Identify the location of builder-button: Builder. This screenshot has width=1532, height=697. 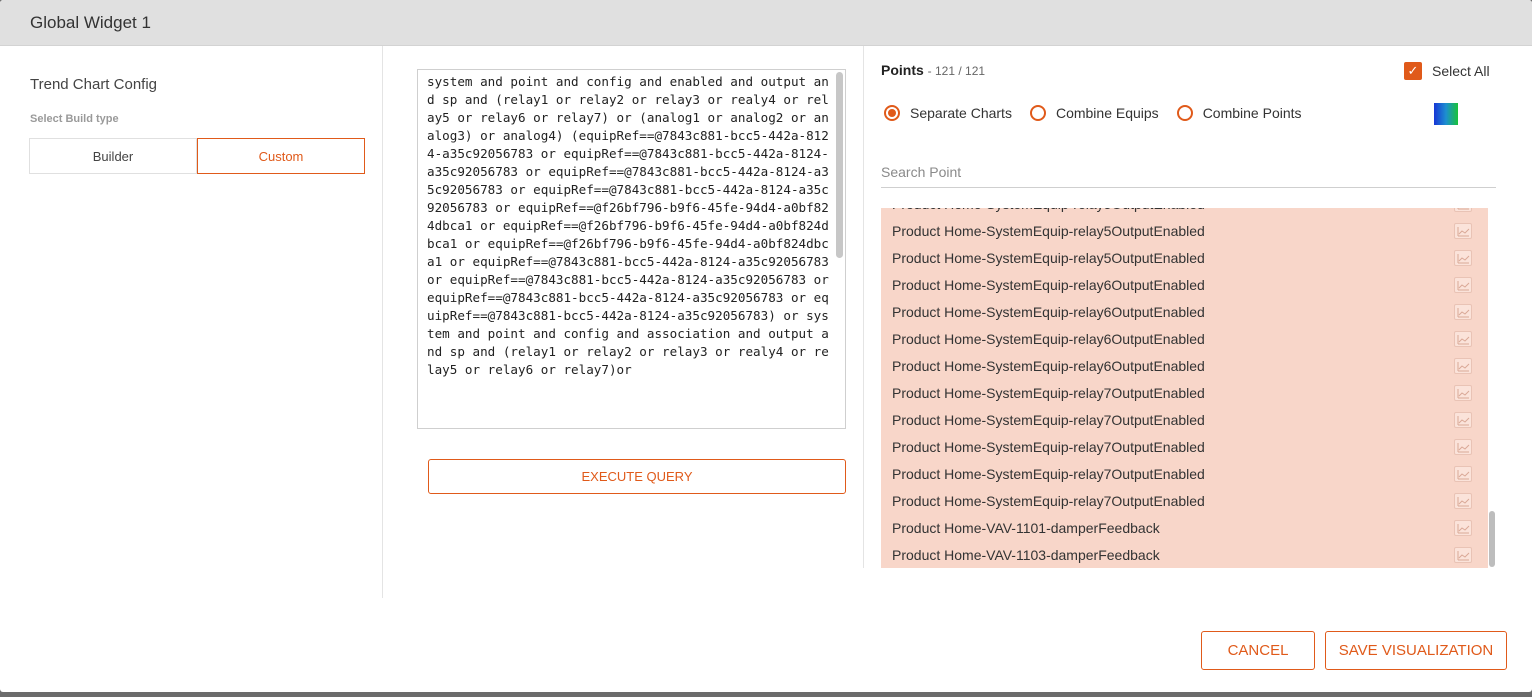
(113, 156).